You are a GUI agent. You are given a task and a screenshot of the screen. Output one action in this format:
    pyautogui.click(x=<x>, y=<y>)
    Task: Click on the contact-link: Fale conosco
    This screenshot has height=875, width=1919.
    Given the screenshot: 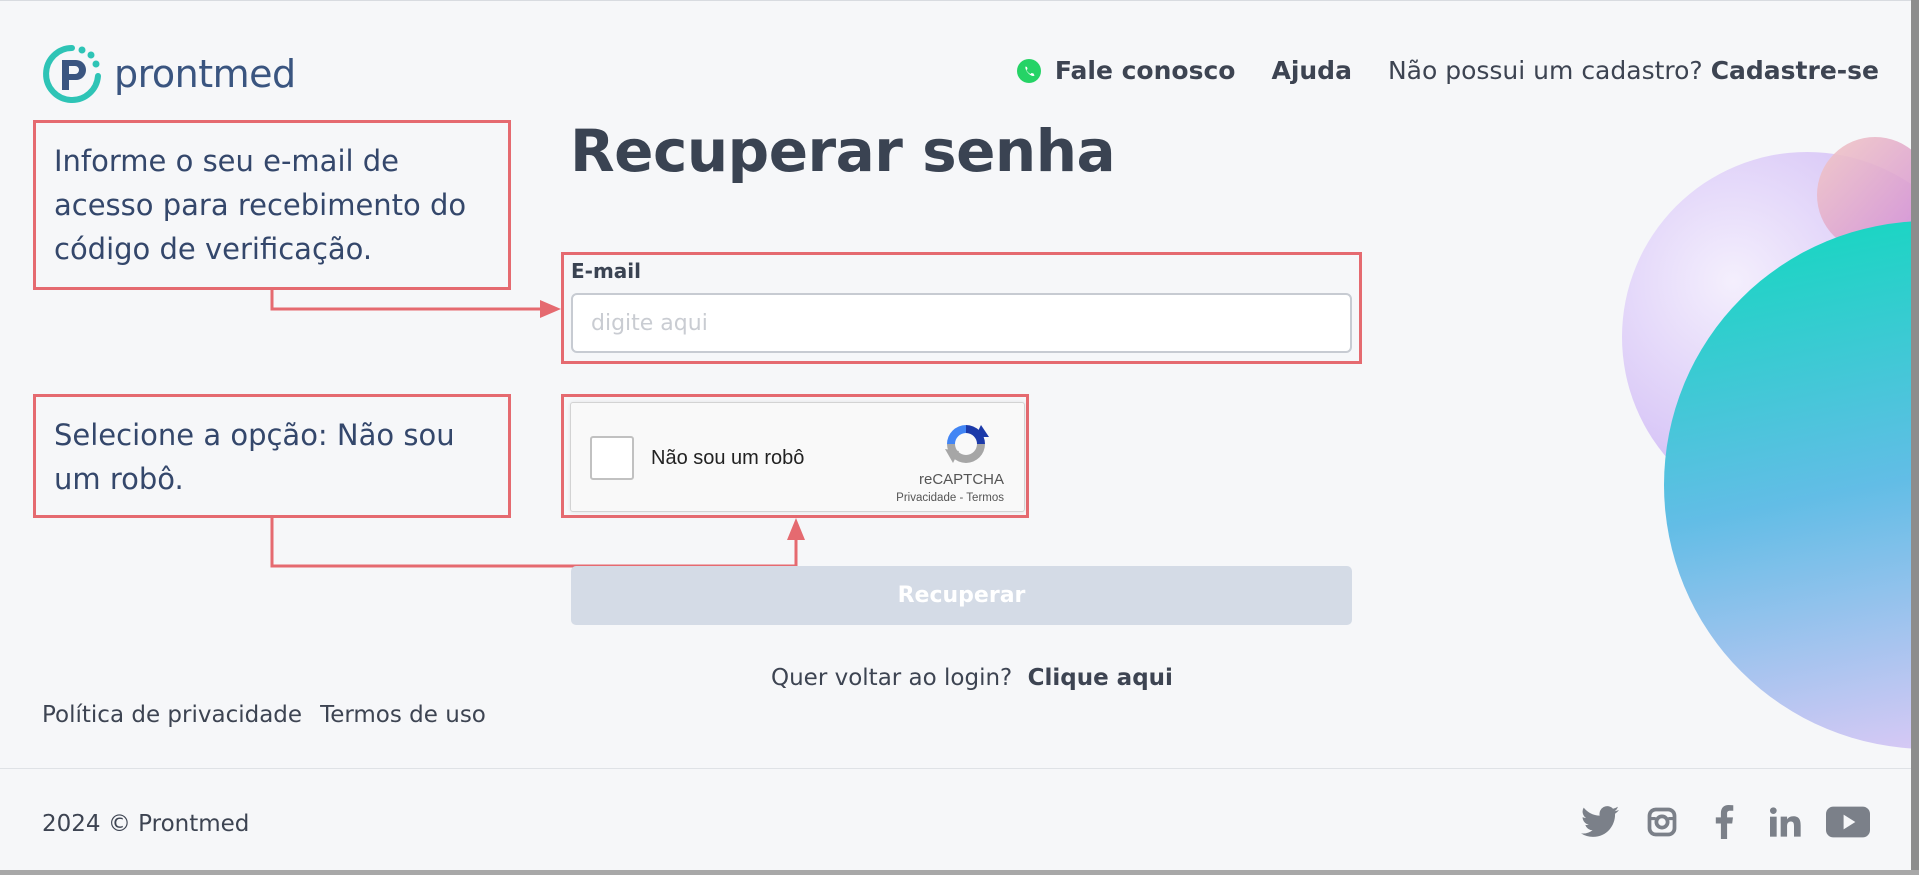 What is the action you would take?
    pyautogui.click(x=1125, y=70)
    